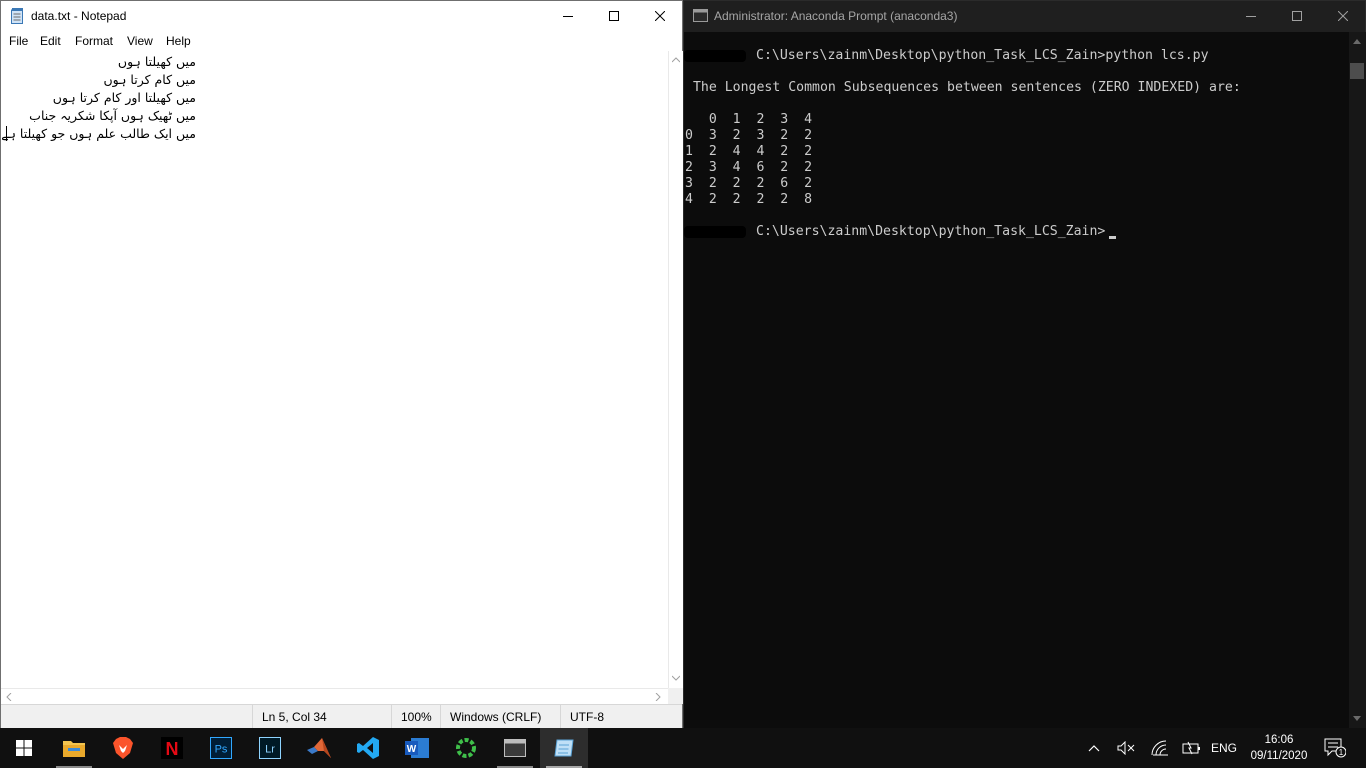 This screenshot has width=1366, height=768. What do you see at coordinates (749, 151) in the screenshot?
I see `lcs-table-row: 1 2 4 4 2 2` at bounding box center [749, 151].